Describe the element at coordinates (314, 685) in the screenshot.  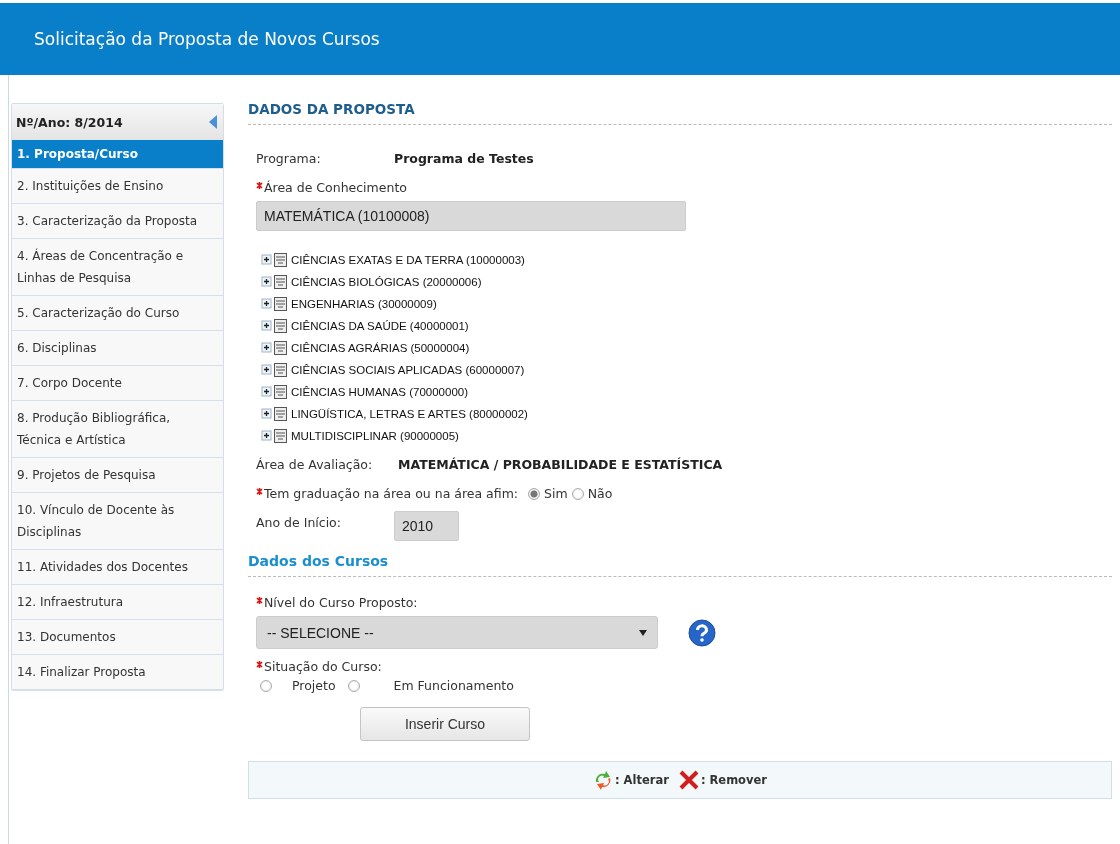
I see `radio-label: Projeto` at that location.